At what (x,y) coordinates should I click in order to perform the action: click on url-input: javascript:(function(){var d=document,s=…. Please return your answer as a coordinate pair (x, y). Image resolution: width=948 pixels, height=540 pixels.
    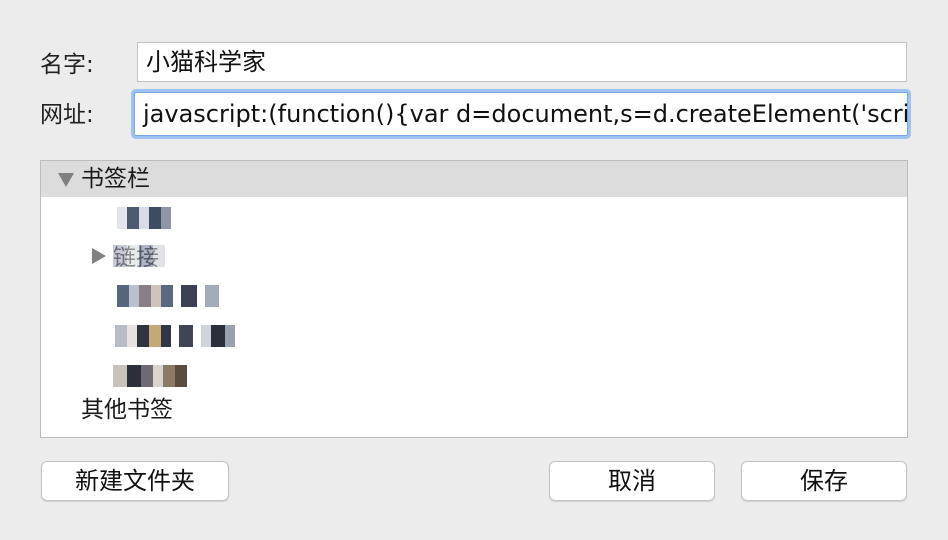
    Looking at the image, I should click on (521, 114).